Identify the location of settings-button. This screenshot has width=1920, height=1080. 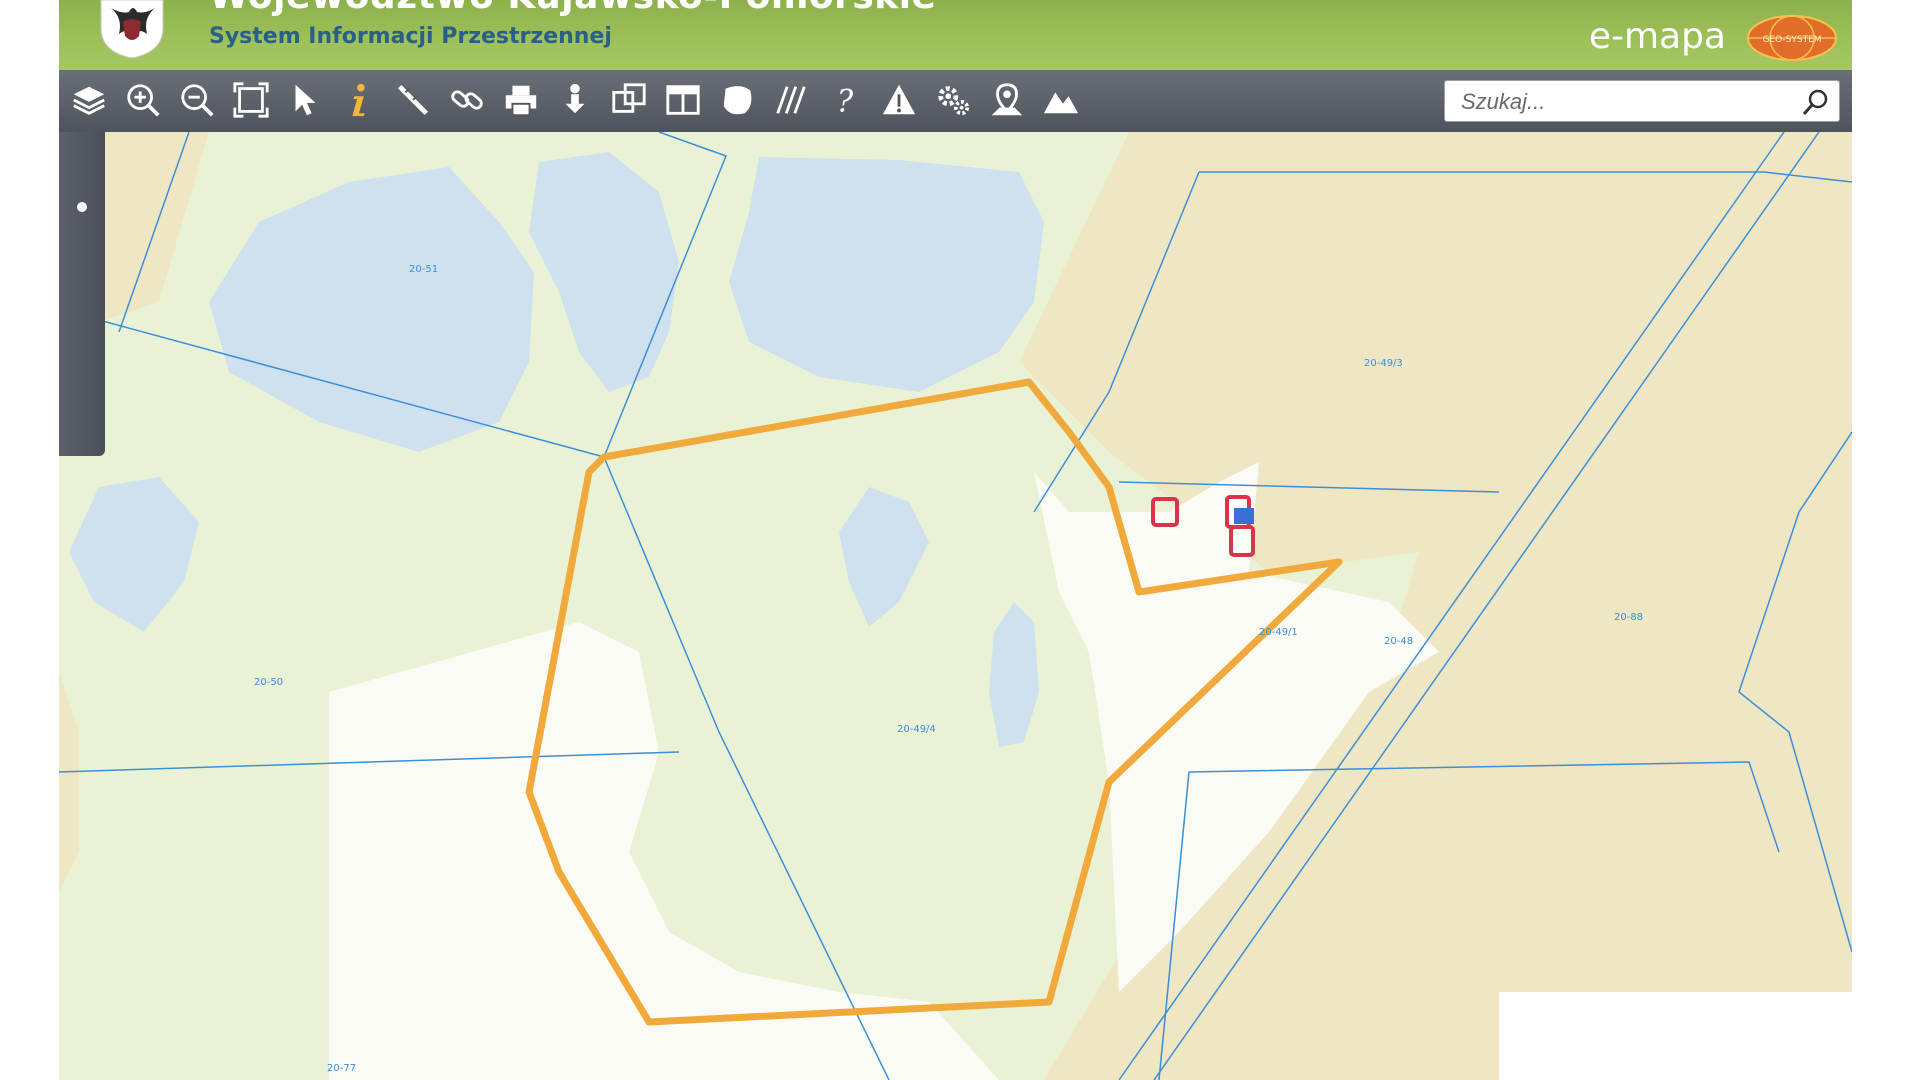
(953, 100).